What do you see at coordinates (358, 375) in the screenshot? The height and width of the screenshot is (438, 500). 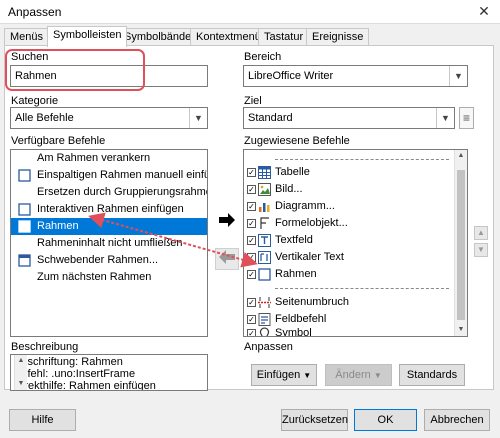 I see `modify-button: Ändern ▼` at bounding box center [358, 375].